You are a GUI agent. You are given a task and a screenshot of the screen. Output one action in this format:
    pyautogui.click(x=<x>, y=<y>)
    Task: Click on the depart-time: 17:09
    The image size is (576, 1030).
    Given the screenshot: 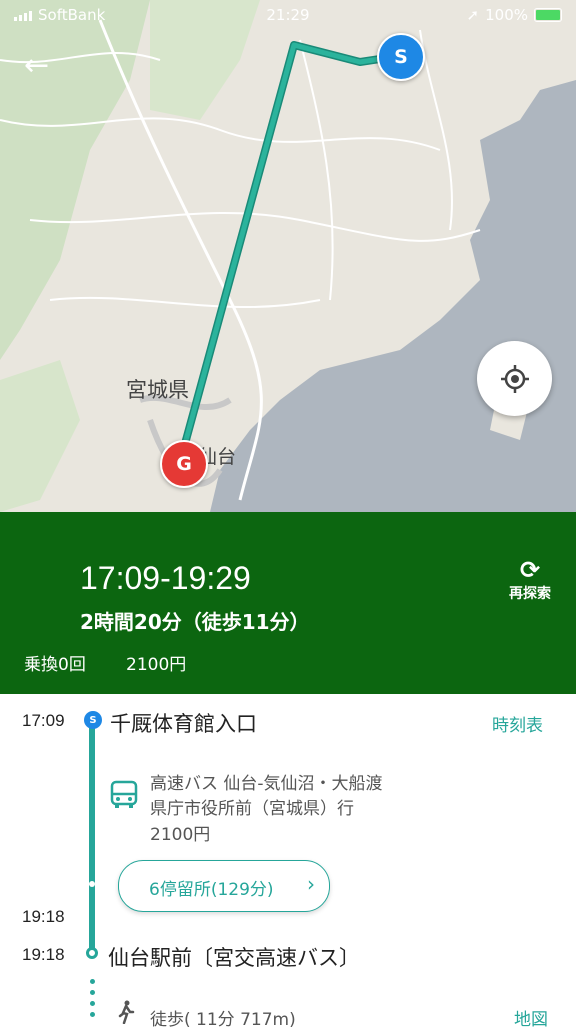 What is the action you would take?
    pyautogui.click(x=43, y=720)
    